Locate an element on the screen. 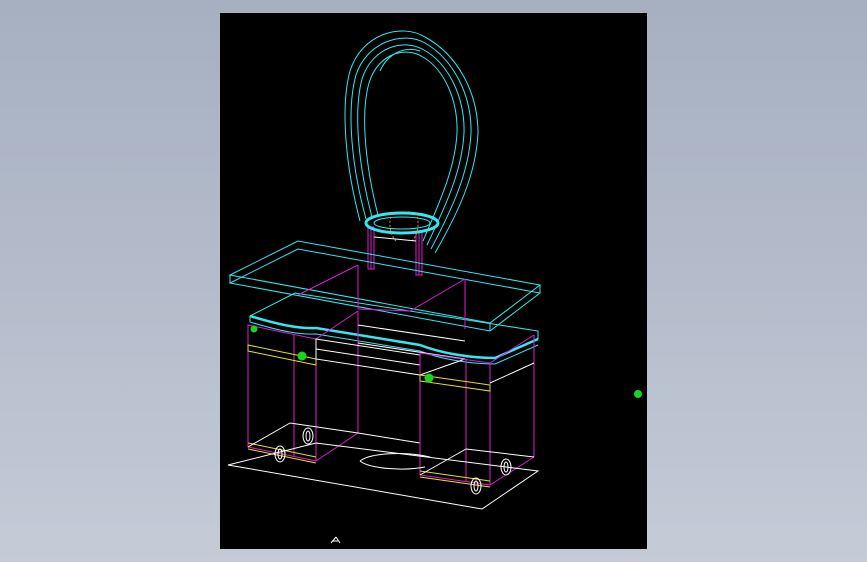 The height and width of the screenshot is (562, 867). casters is located at coordinates (393, 461).